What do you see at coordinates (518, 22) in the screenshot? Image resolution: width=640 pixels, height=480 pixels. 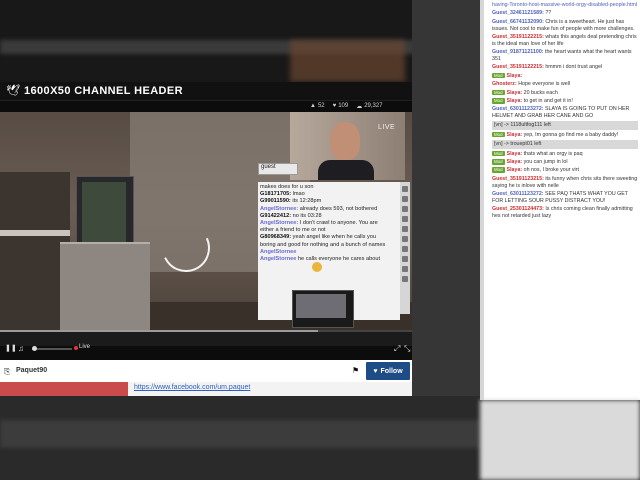 I see `chat-username: Guest_66741132090:` at bounding box center [518, 22].